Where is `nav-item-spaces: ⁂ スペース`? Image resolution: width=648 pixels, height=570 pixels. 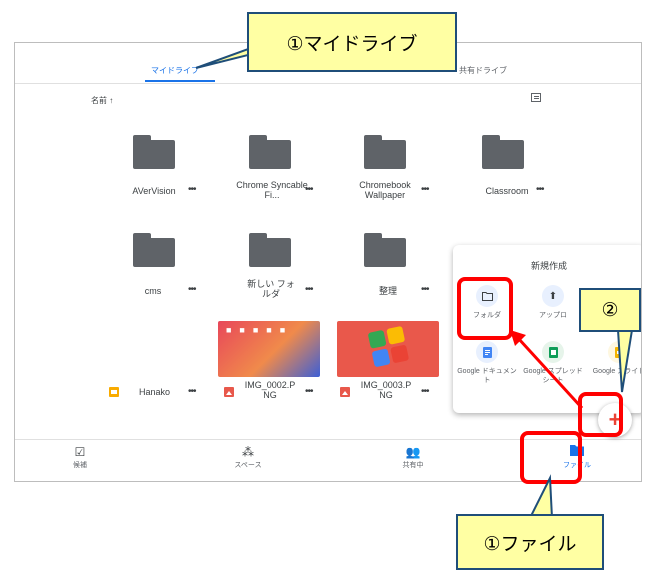 nav-item-spaces: ⁂ スペース is located at coordinates (248, 457).